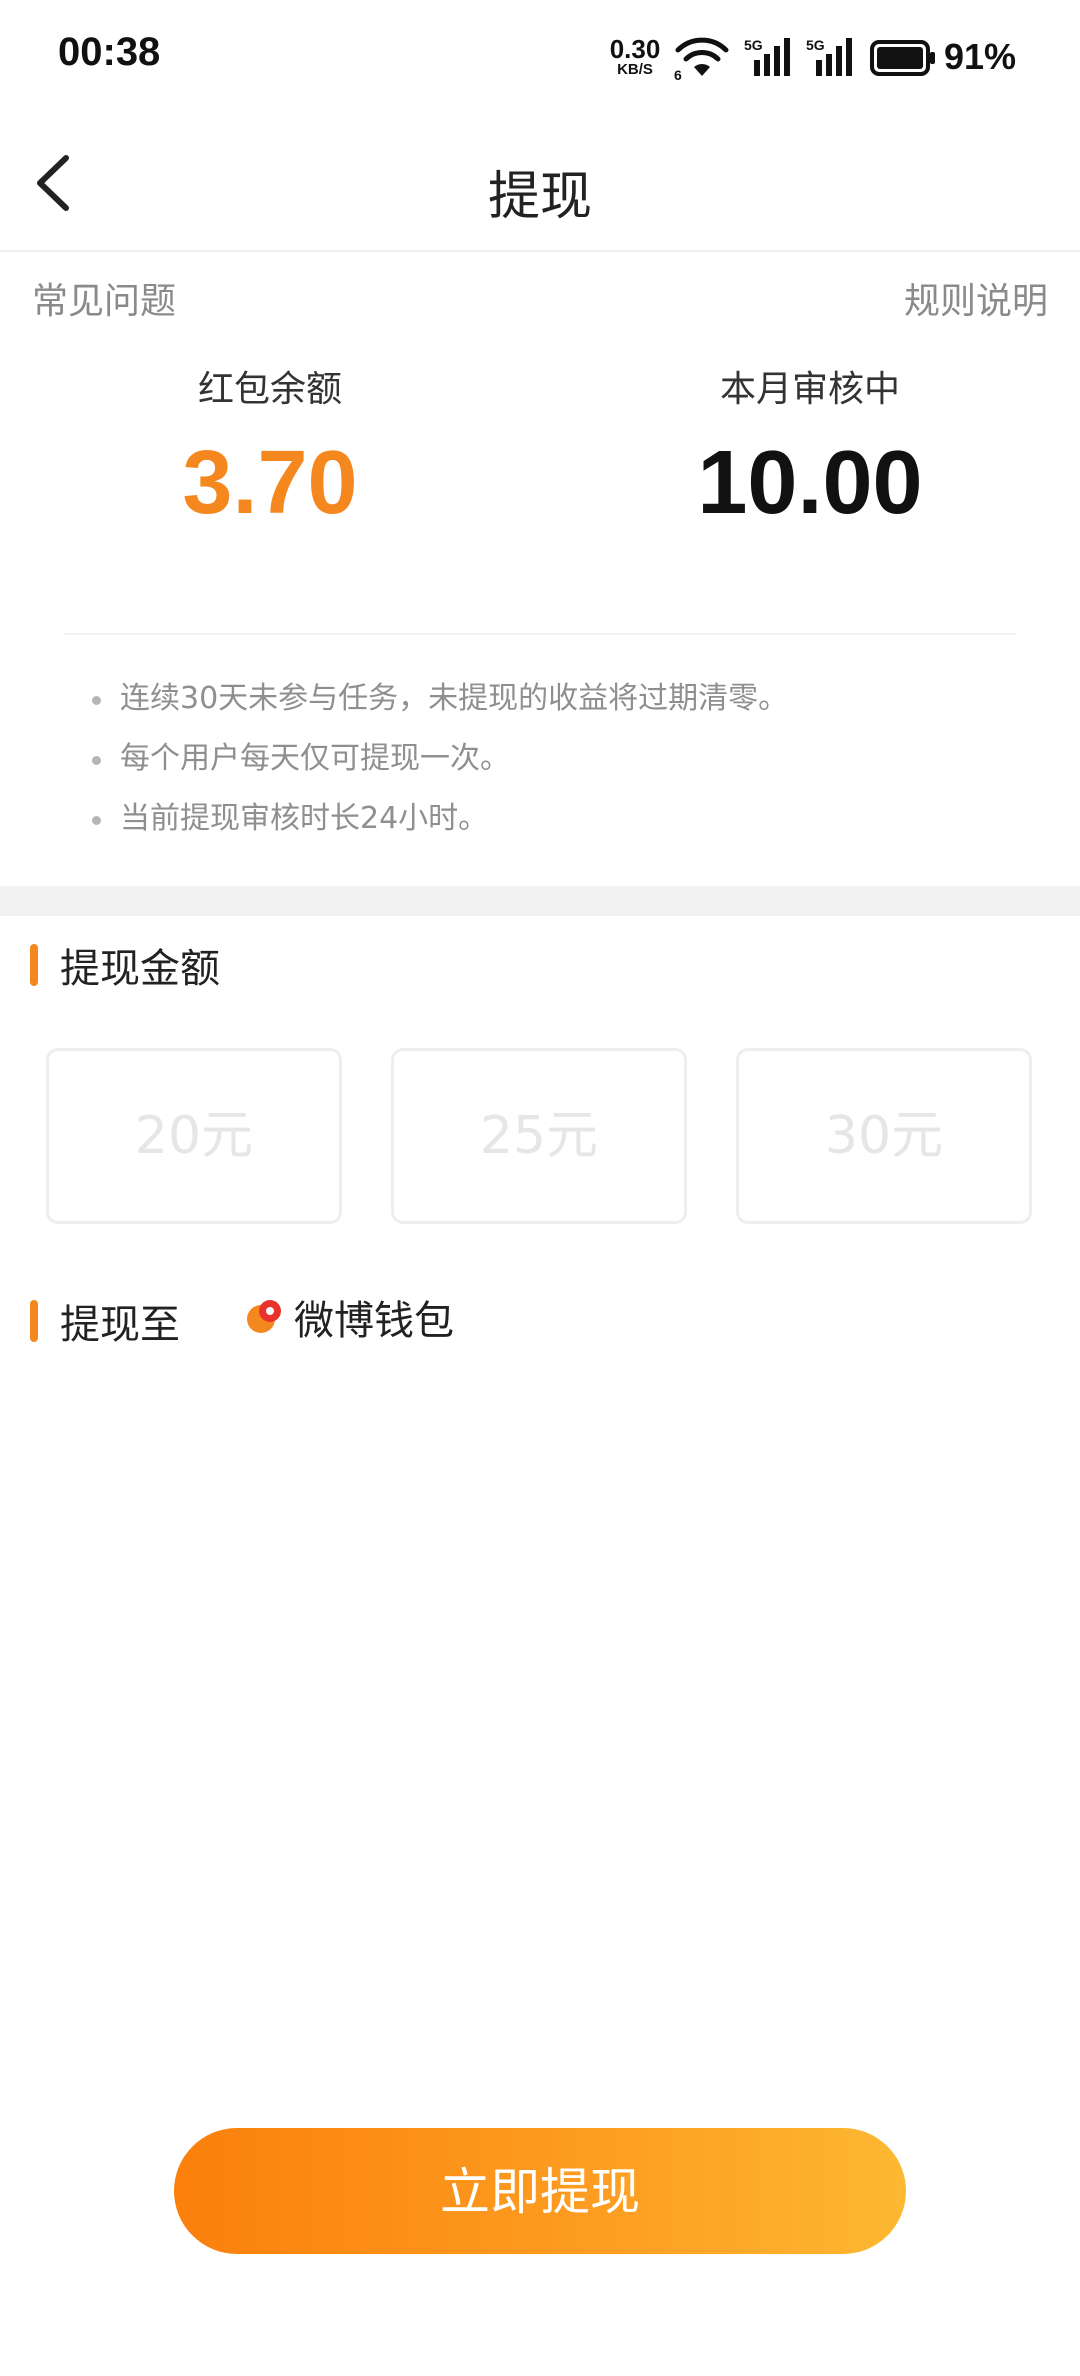  I want to click on withdraw-button: 立即提现, so click(540, 2191).